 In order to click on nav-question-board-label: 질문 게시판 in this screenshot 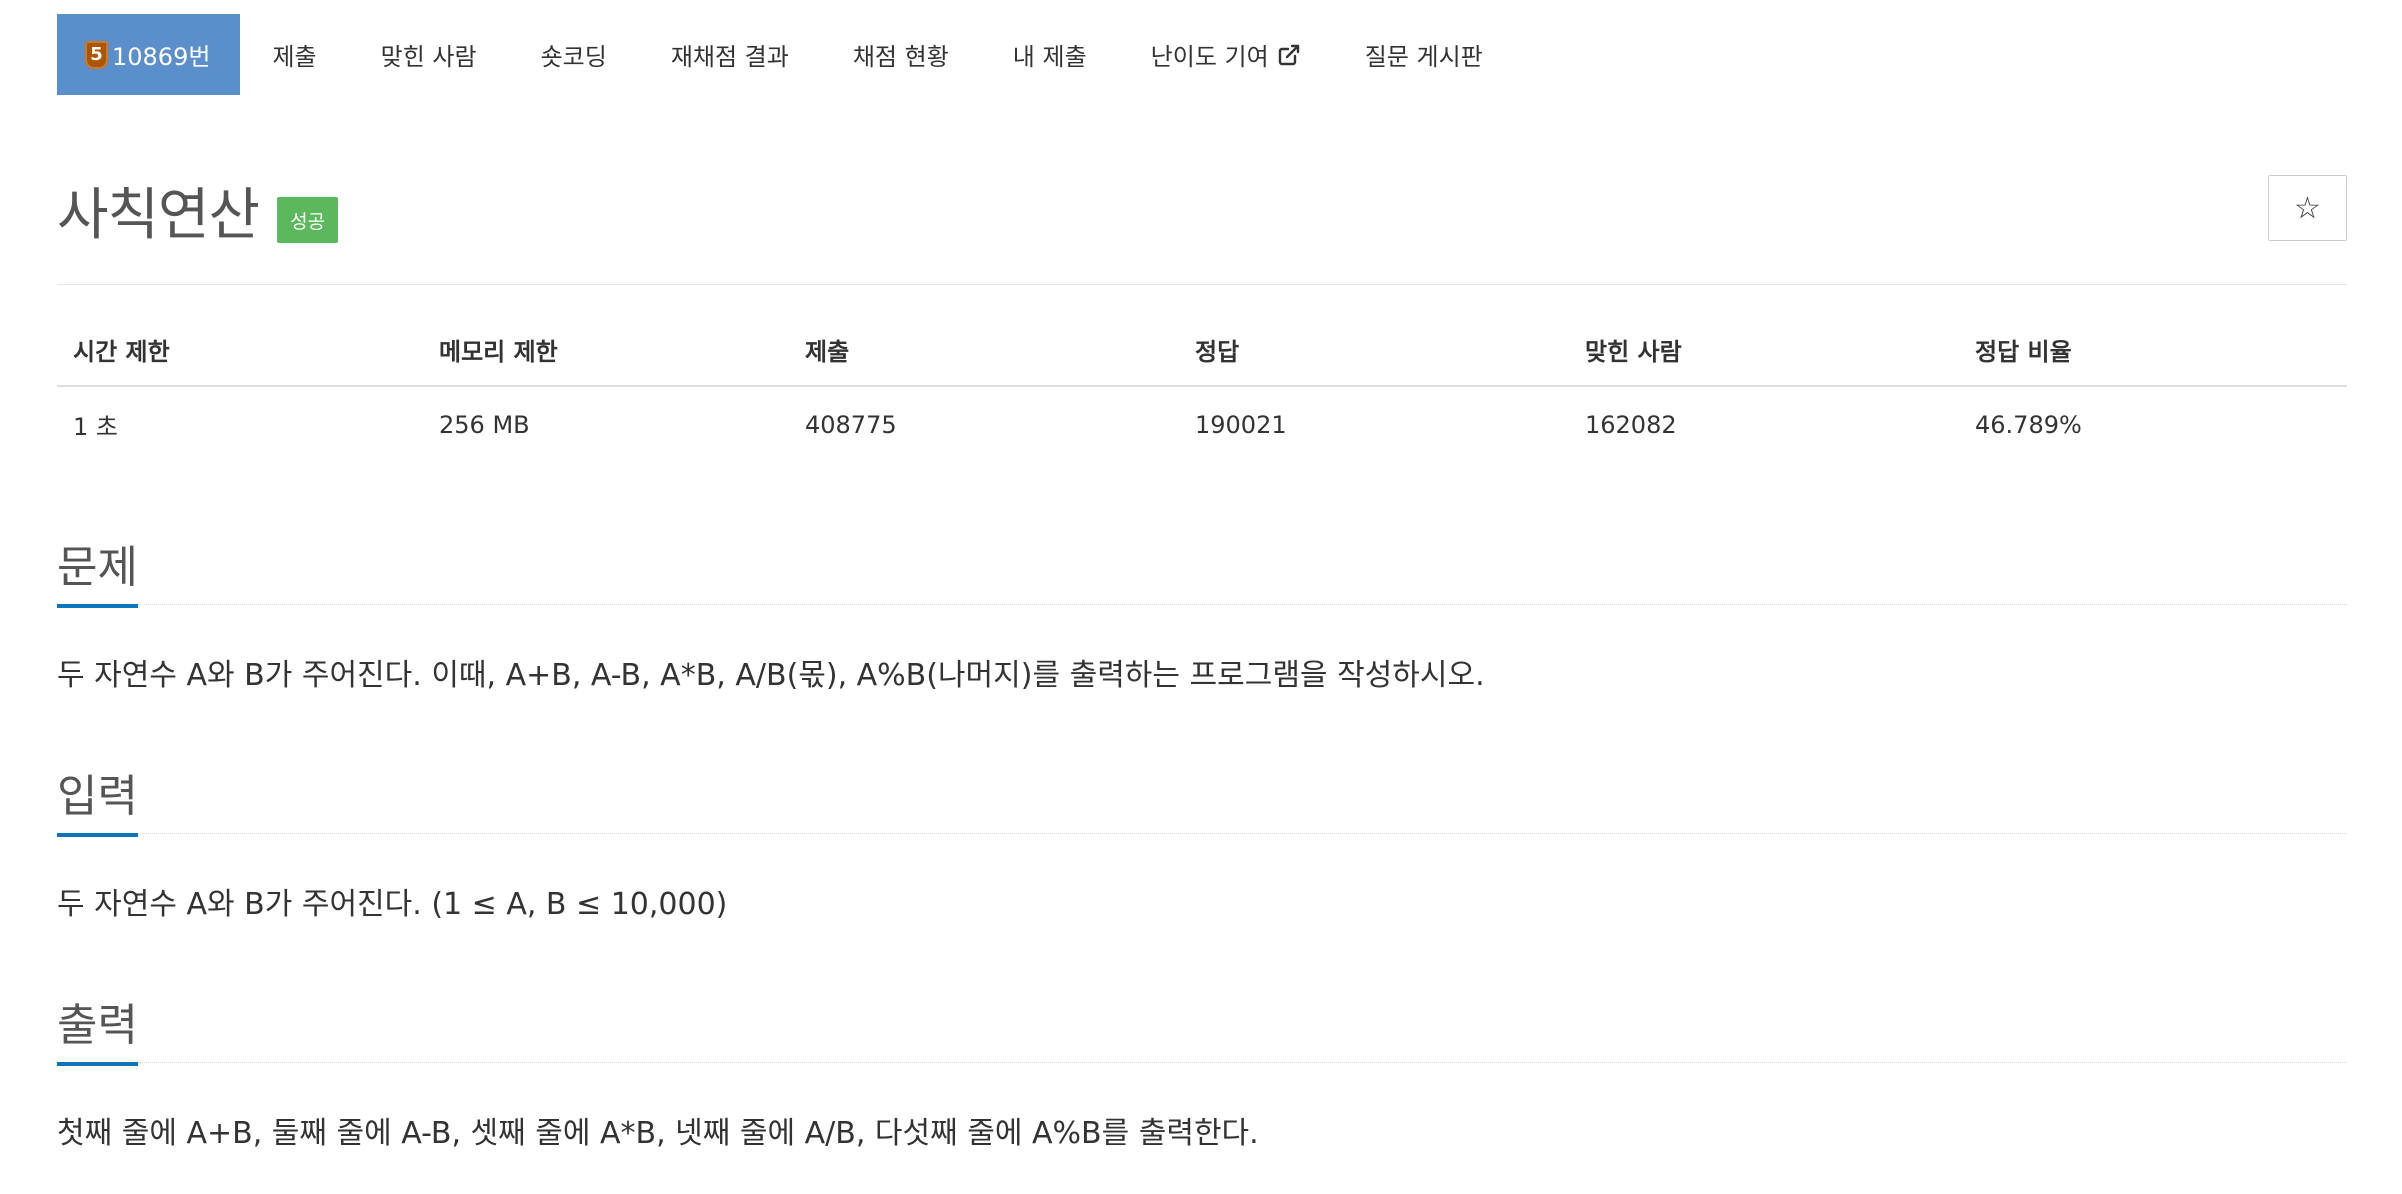, I will do `click(1423, 57)`.